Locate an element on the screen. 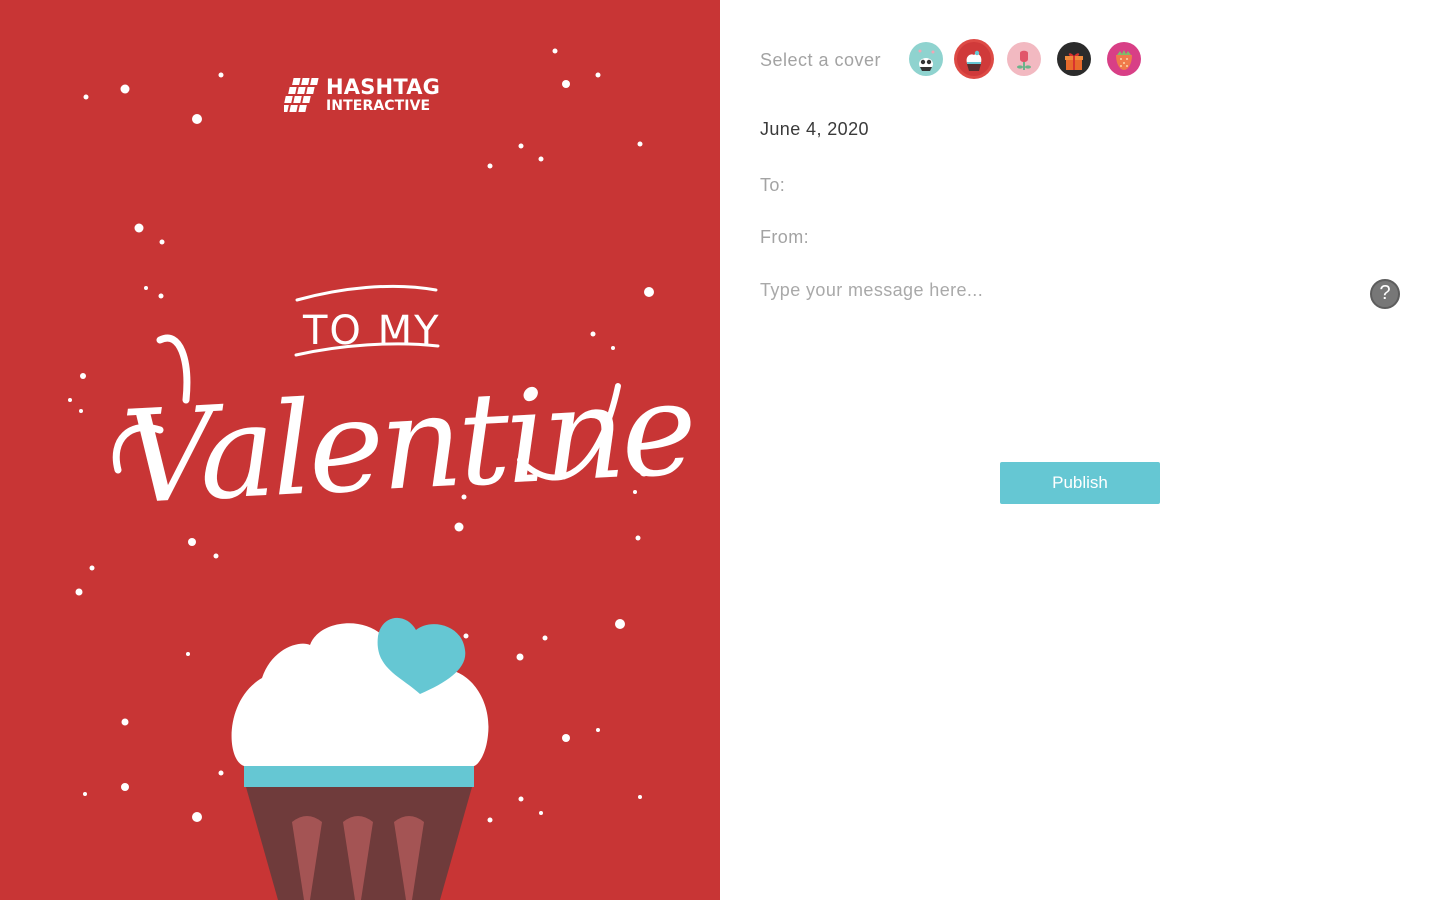 The width and height of the screenshot is (1440, 900). cupcake-illustration is located at coordinates (360, 758).